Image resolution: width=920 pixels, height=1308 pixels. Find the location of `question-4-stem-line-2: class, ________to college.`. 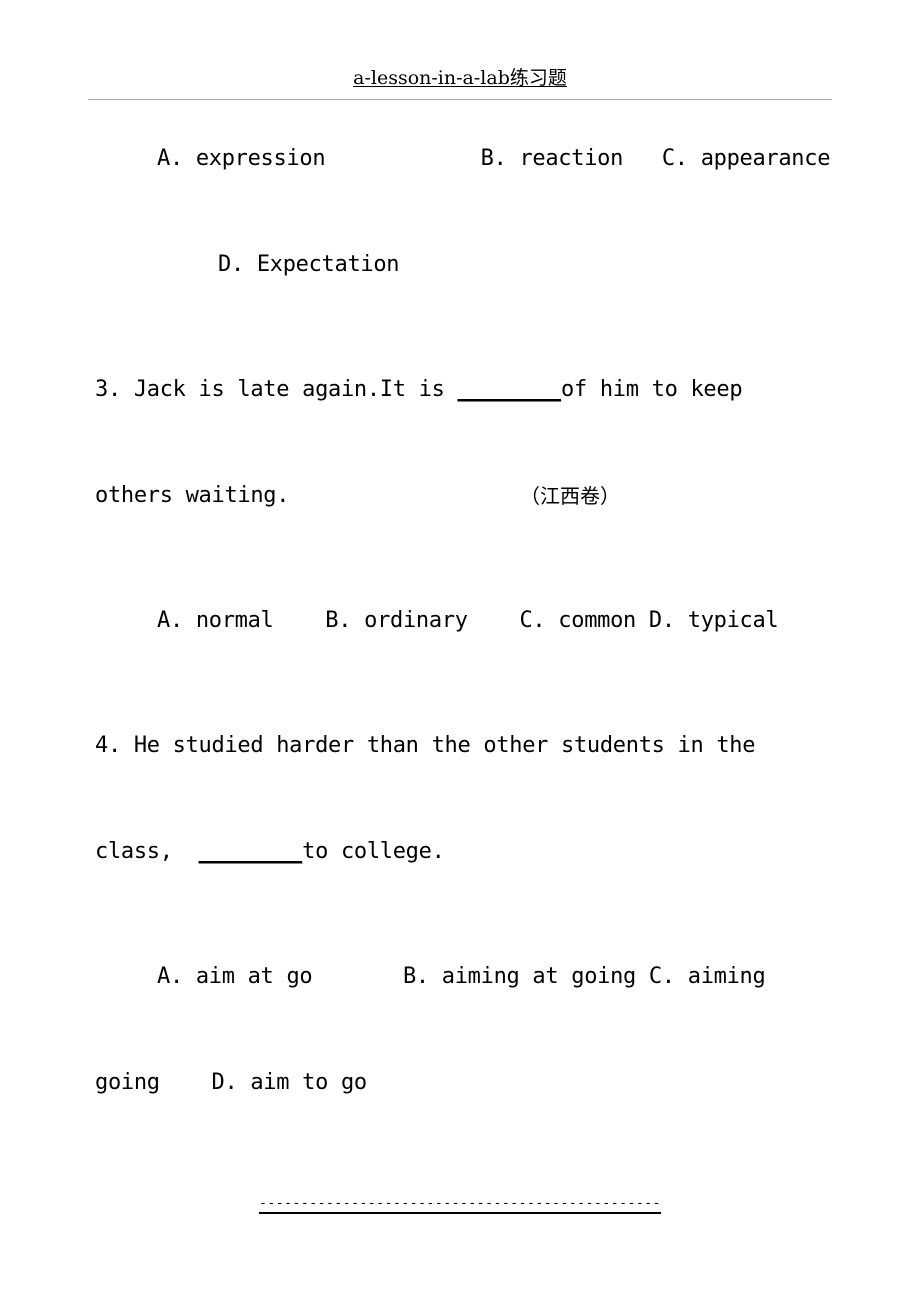

question-4-stem-line-2: class, ________to college. is located at coordinates (270, 852).